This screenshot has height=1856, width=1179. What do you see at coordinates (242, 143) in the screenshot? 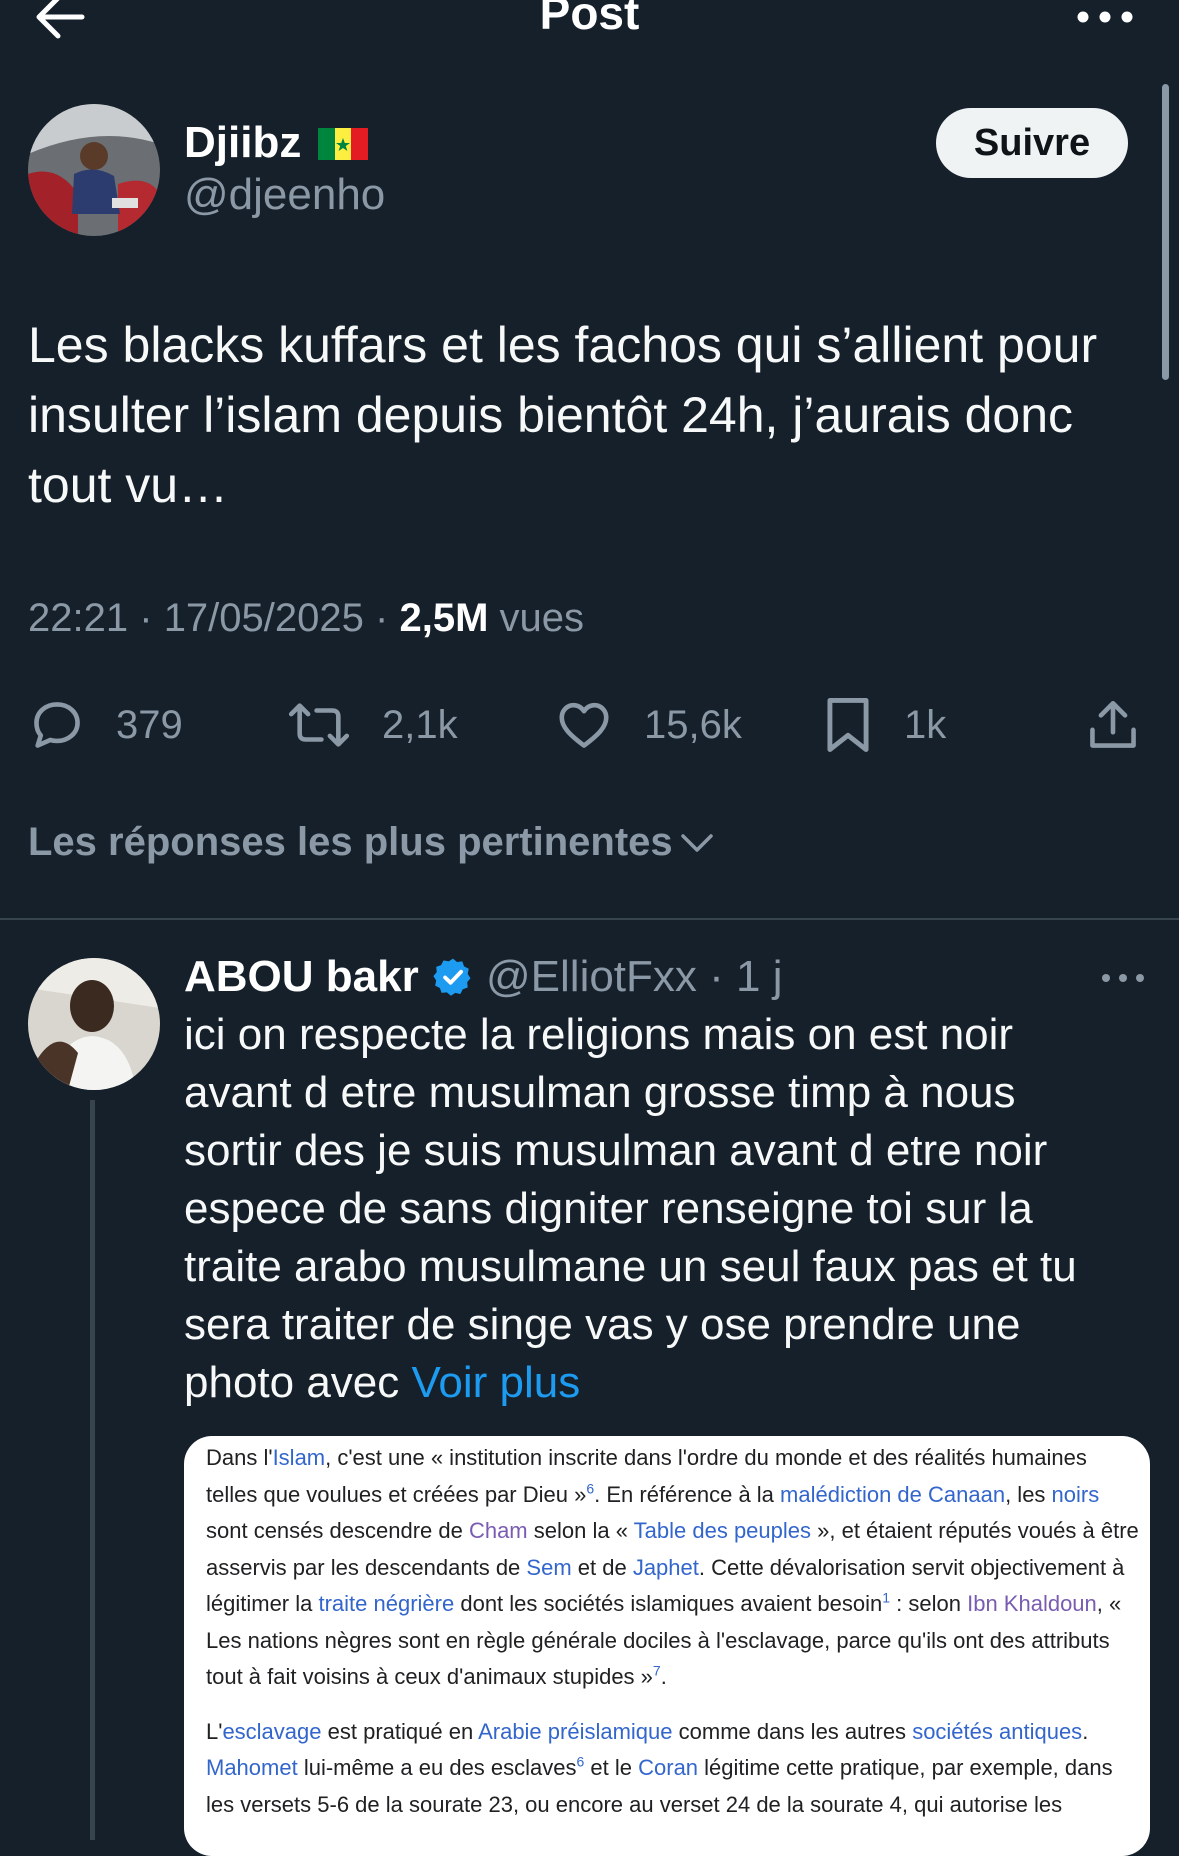
I see `author-name: Djiibz` at bounding box center [242, 143].